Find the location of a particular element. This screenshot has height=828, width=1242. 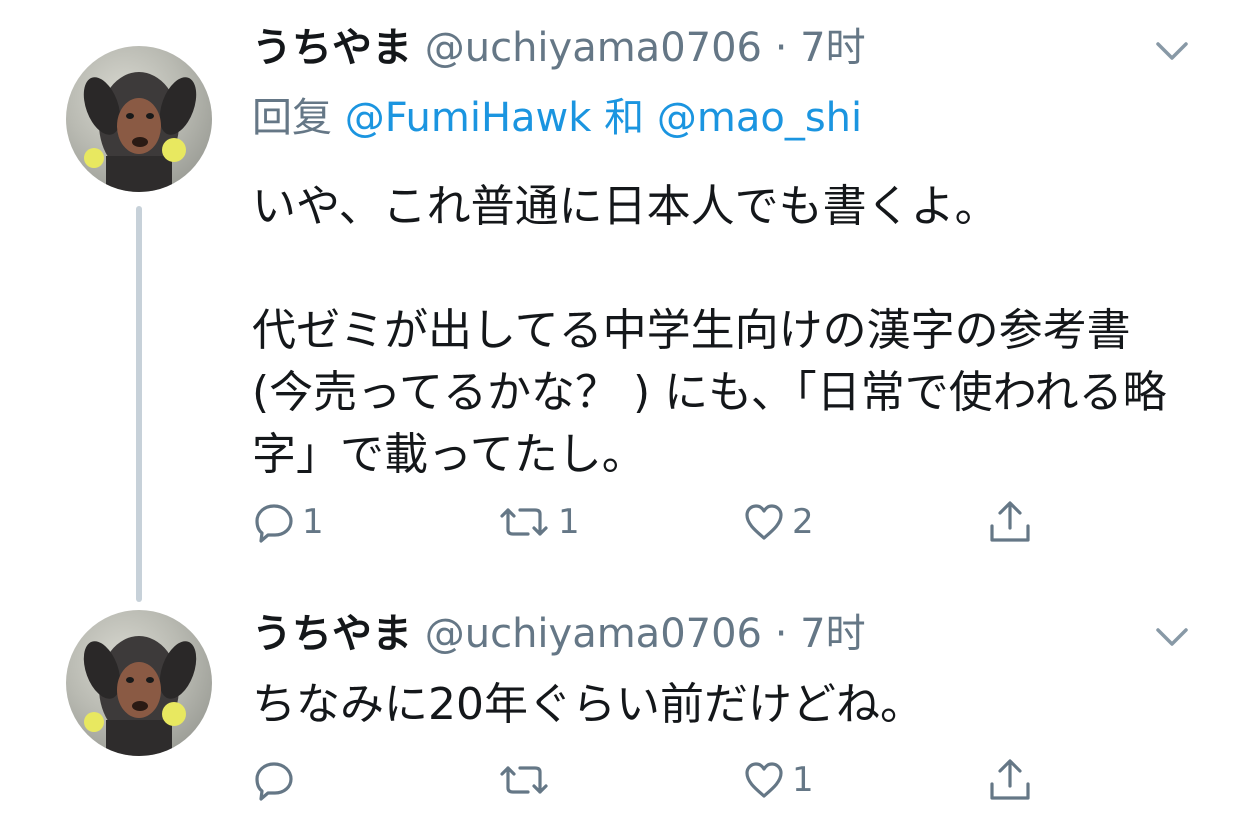

tweet-text: ちなみに20年ぐらい前だけどね。 is located at coordinates (588, 704).